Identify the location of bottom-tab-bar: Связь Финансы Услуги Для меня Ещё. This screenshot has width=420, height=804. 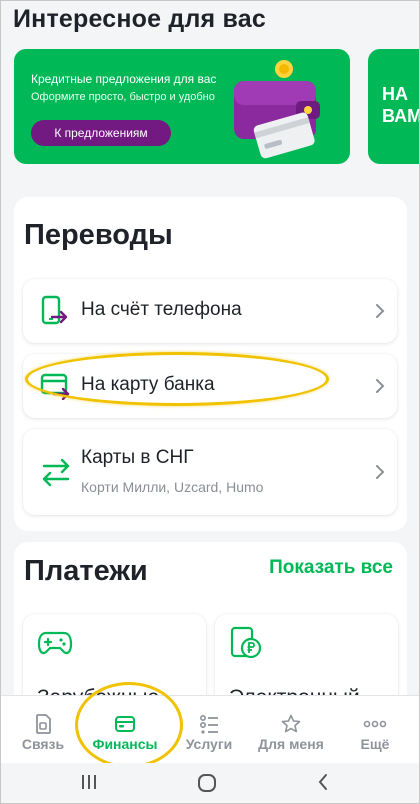
(210, 729).